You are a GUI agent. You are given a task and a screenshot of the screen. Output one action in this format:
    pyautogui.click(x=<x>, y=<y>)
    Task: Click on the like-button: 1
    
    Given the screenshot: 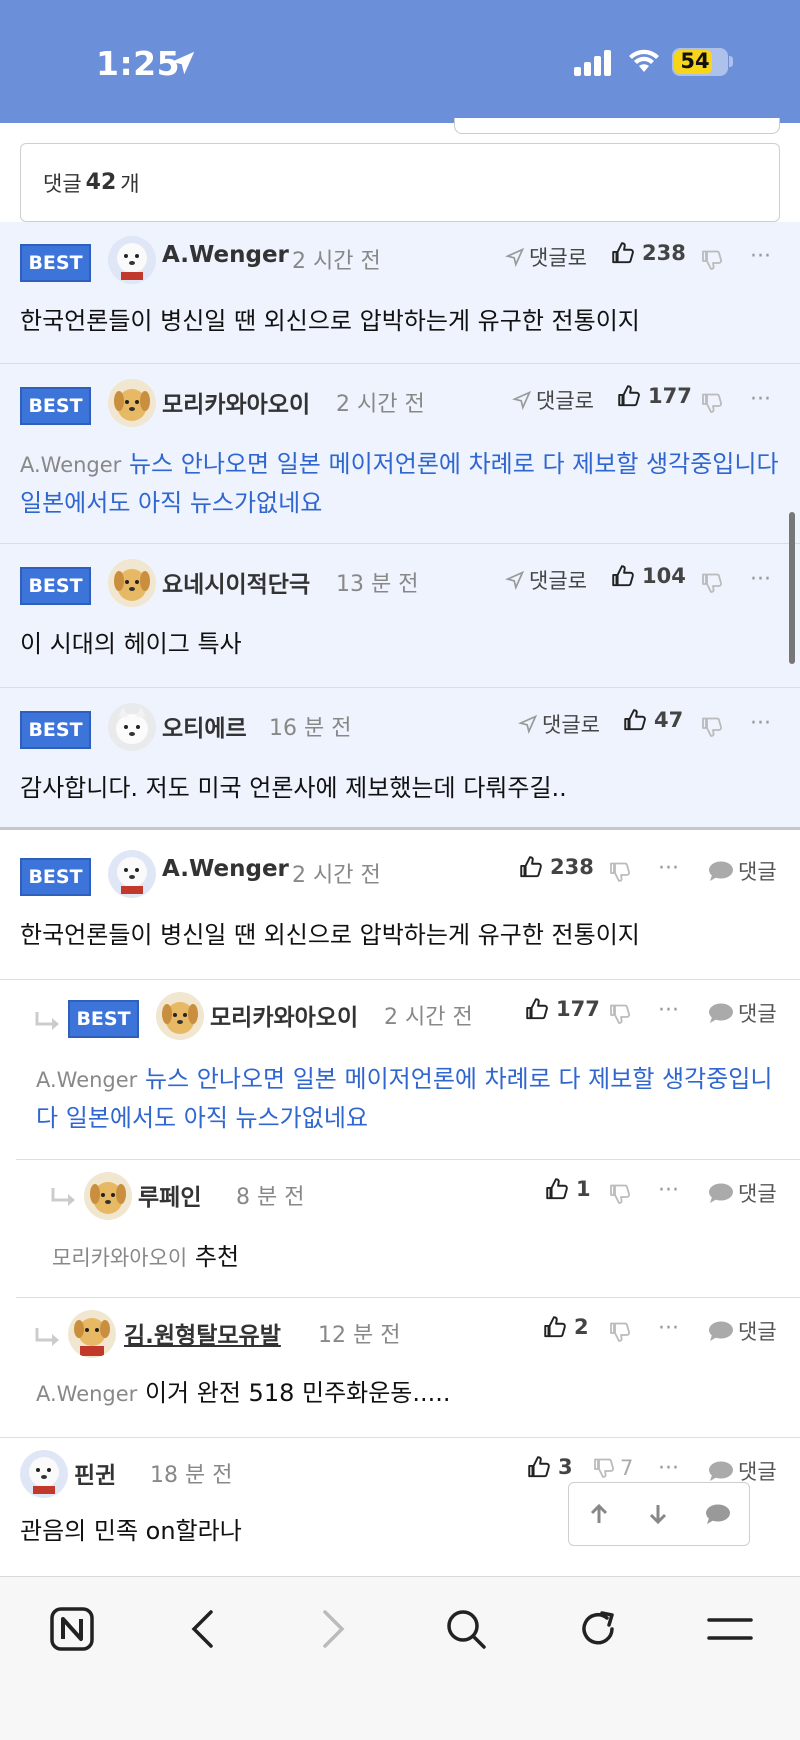 What is the action you would take?
    pyautogui.click(x=567, y=1189)
    